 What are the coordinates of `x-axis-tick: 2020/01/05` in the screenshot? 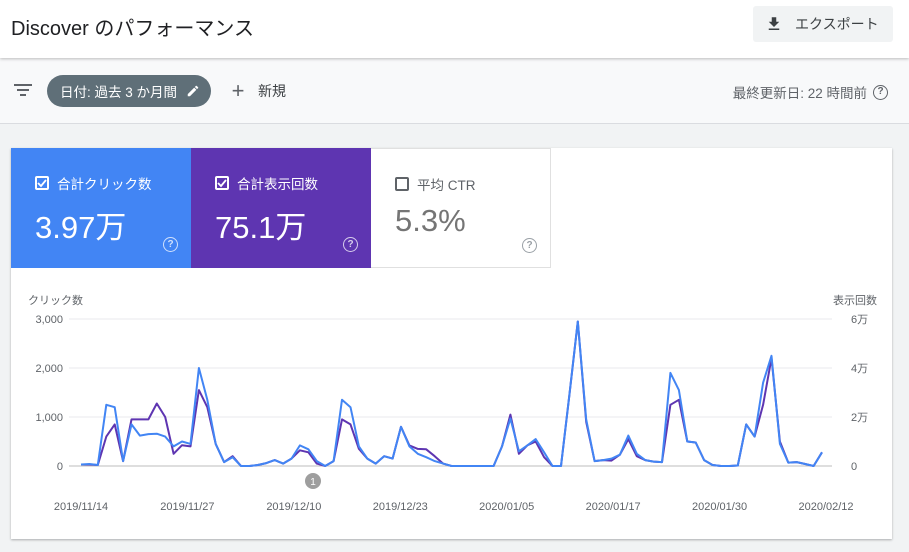 It's located at (506, 507).